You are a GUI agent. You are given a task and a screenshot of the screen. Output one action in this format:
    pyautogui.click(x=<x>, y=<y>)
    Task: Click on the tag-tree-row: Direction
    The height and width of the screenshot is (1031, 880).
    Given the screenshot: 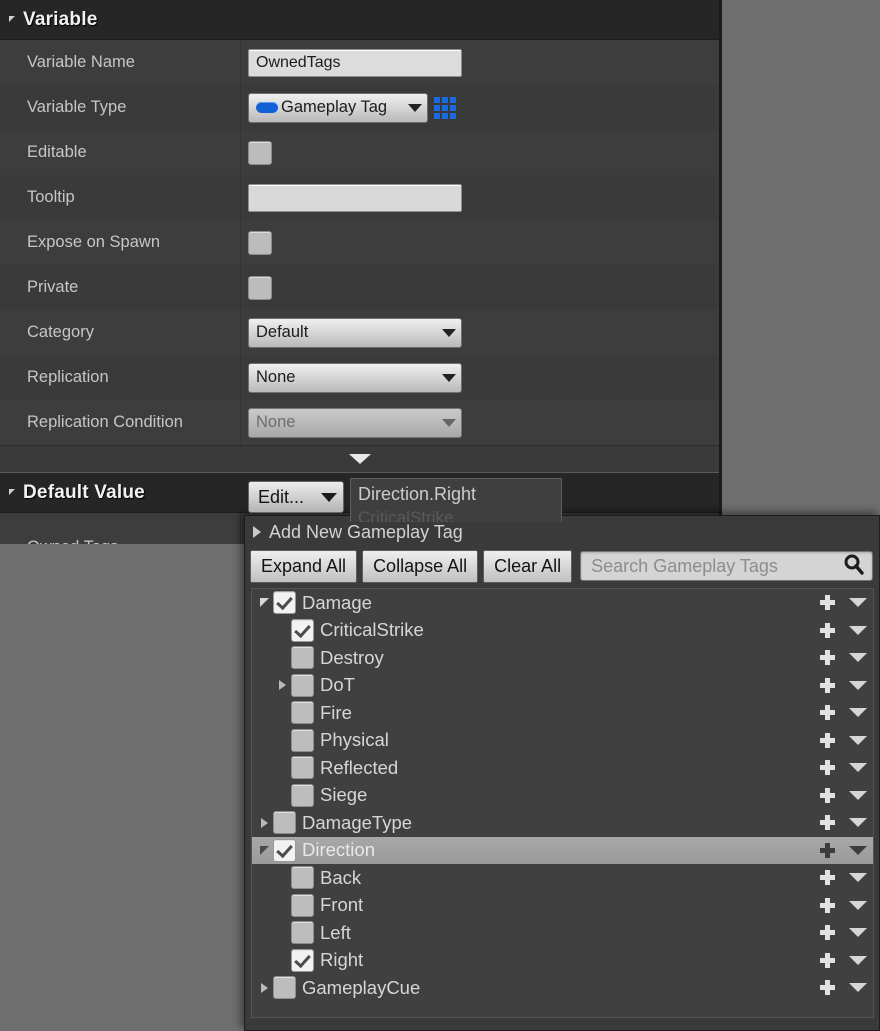 What is the action you would take?
    pyautogui.click(x=562, y=850)
    